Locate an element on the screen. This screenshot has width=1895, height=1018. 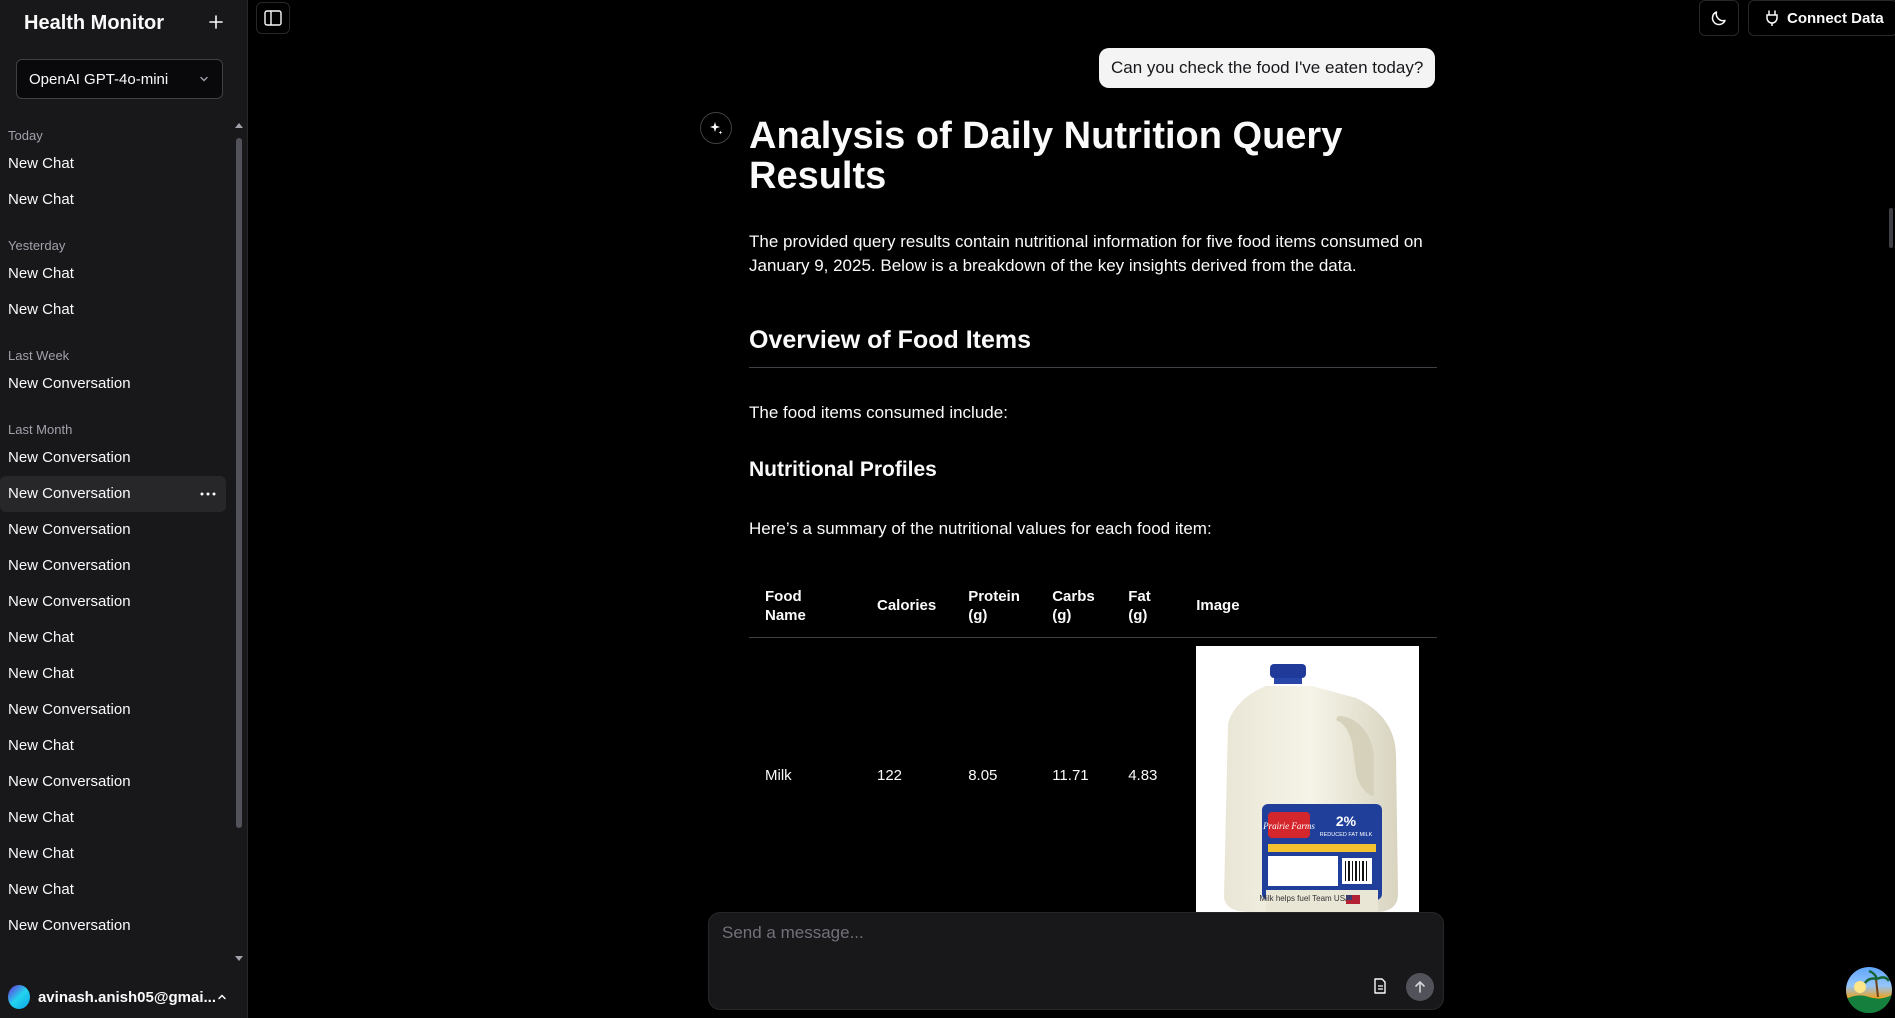
group-label-today: Today is located at coordinates (25, 135).